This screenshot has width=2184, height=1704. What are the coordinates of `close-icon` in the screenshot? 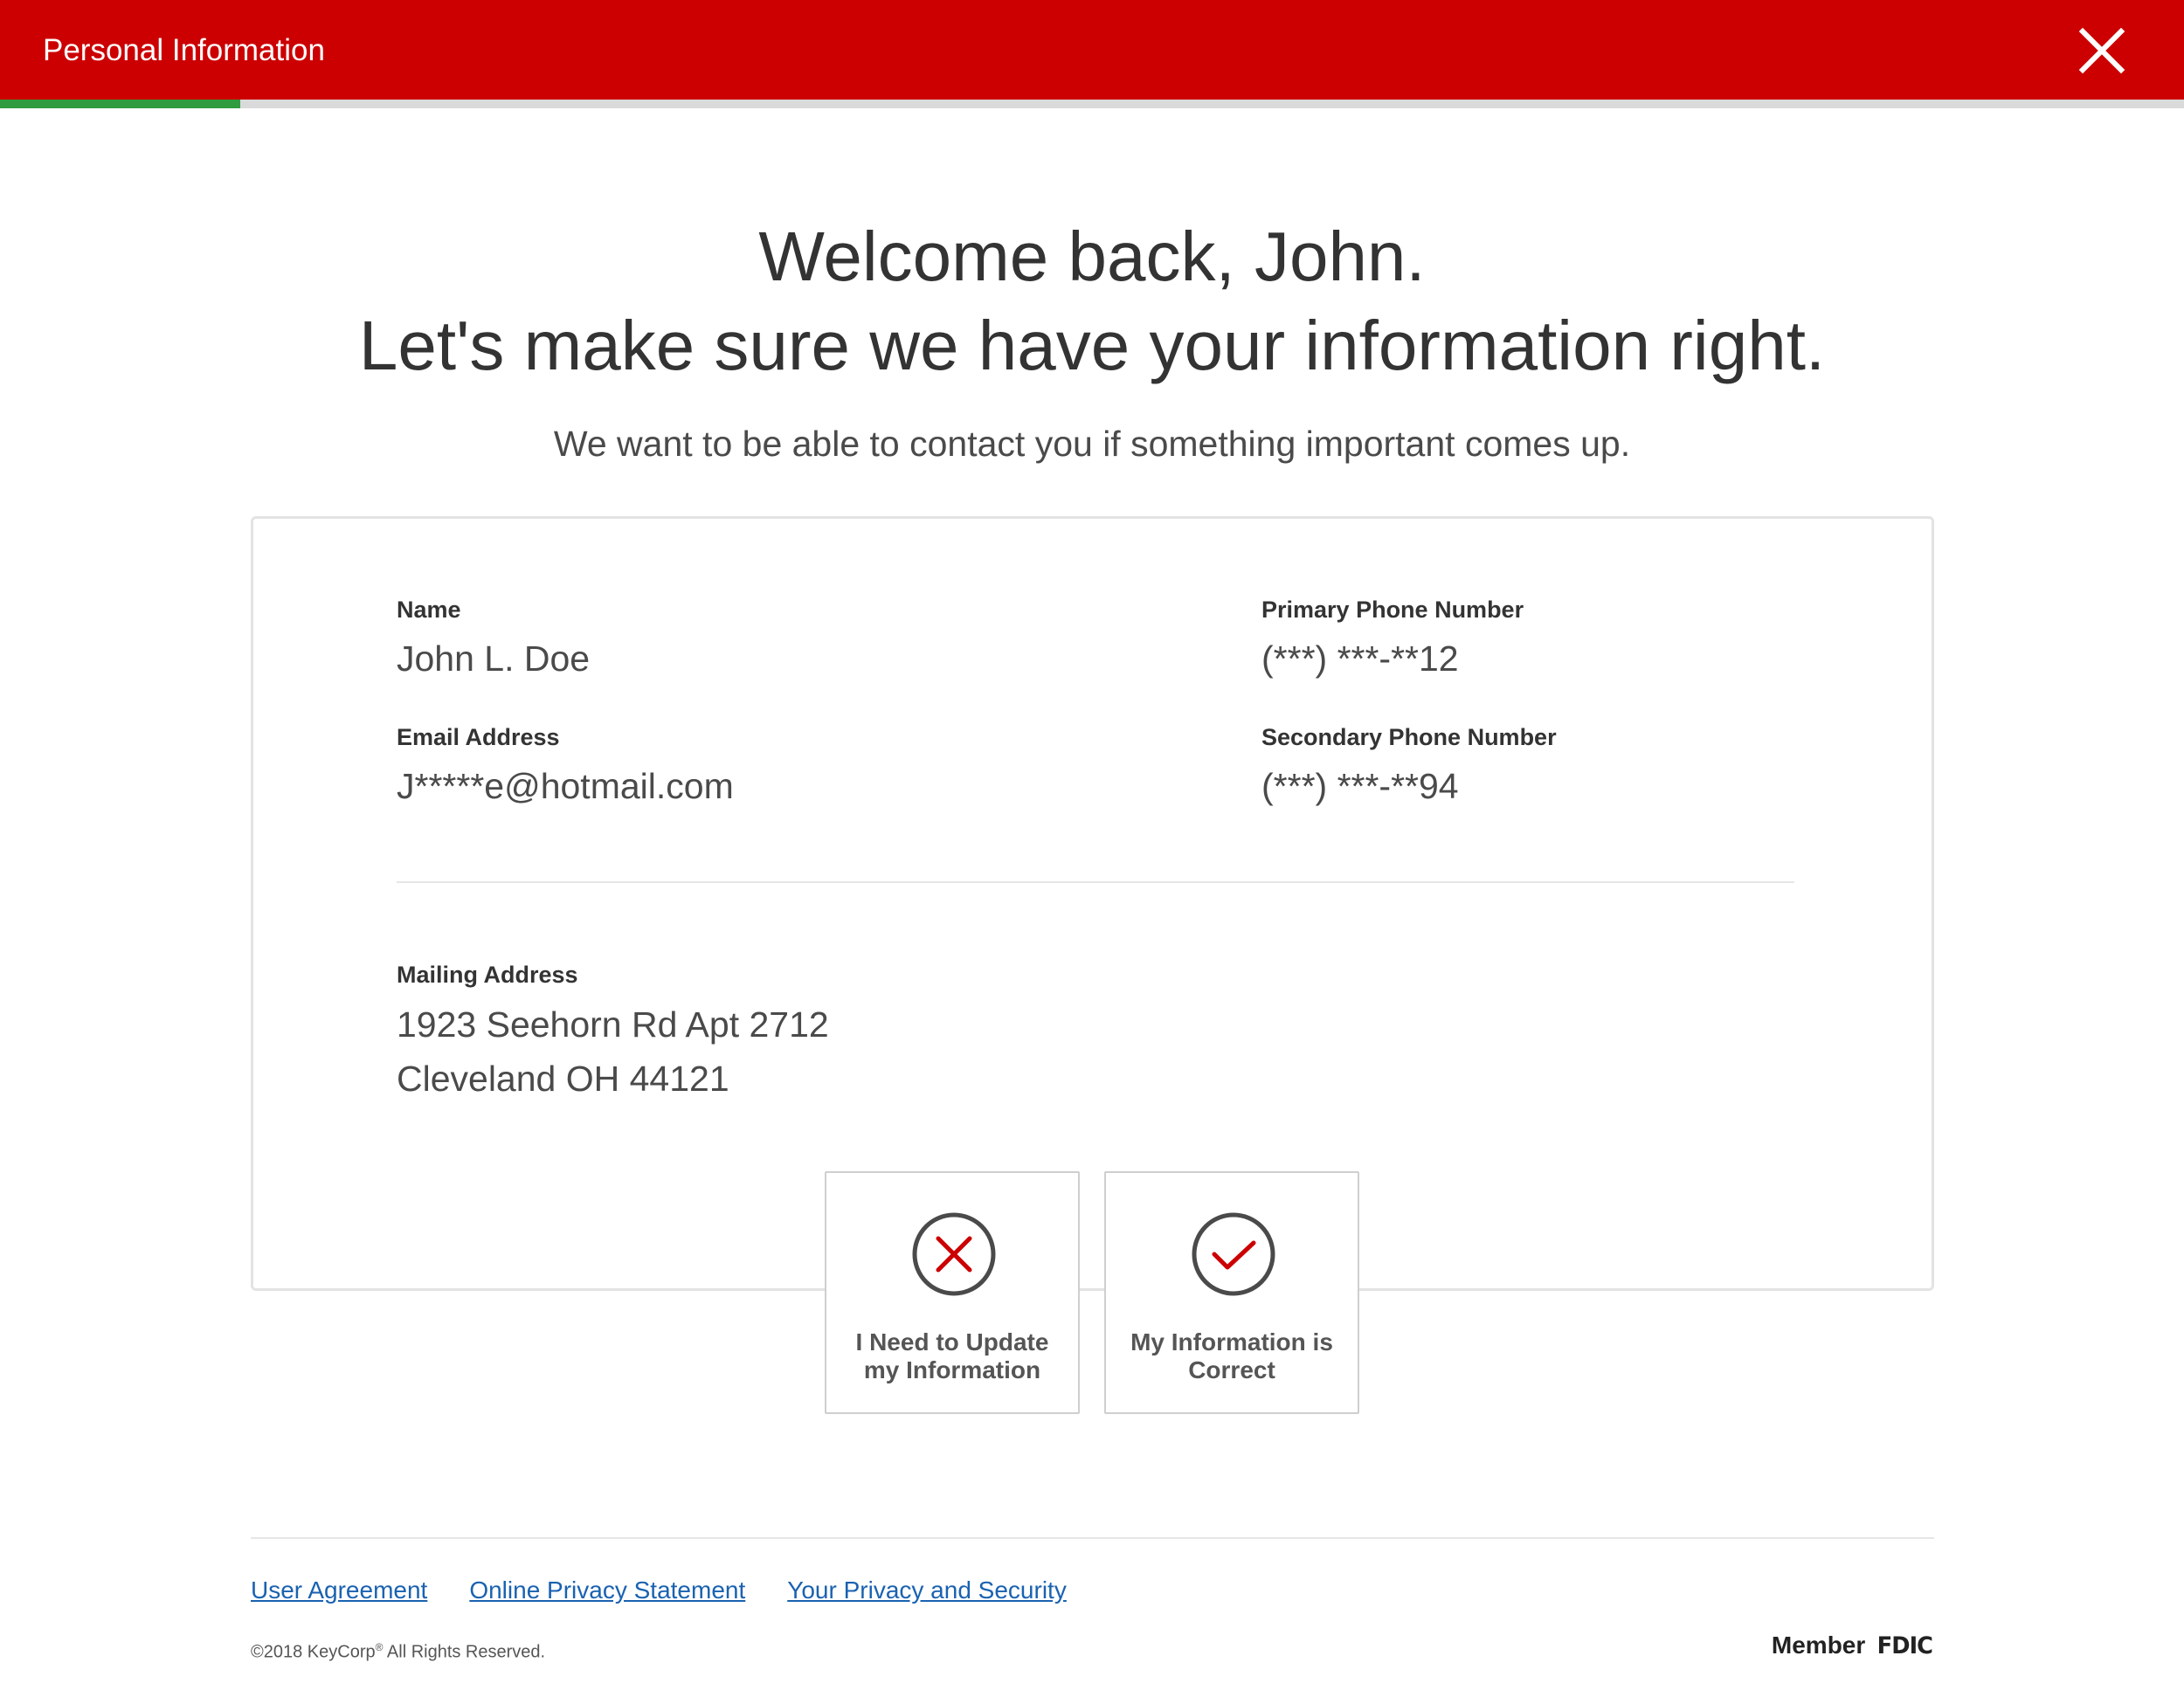 It's located at (2101, 51).